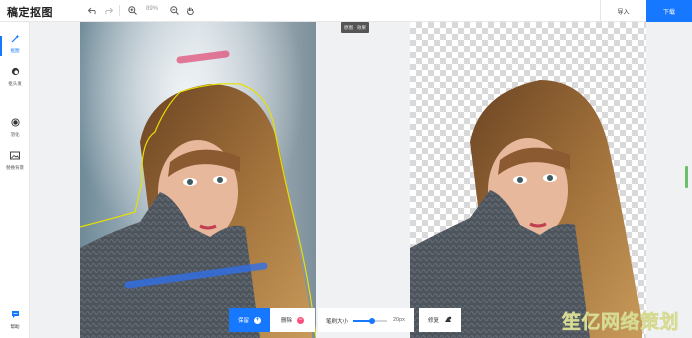  What do you see at coordinates (15, 167) in the screenshot?
I see `sidebar-item-label: 替换背景` at bounding box center [15, 167].